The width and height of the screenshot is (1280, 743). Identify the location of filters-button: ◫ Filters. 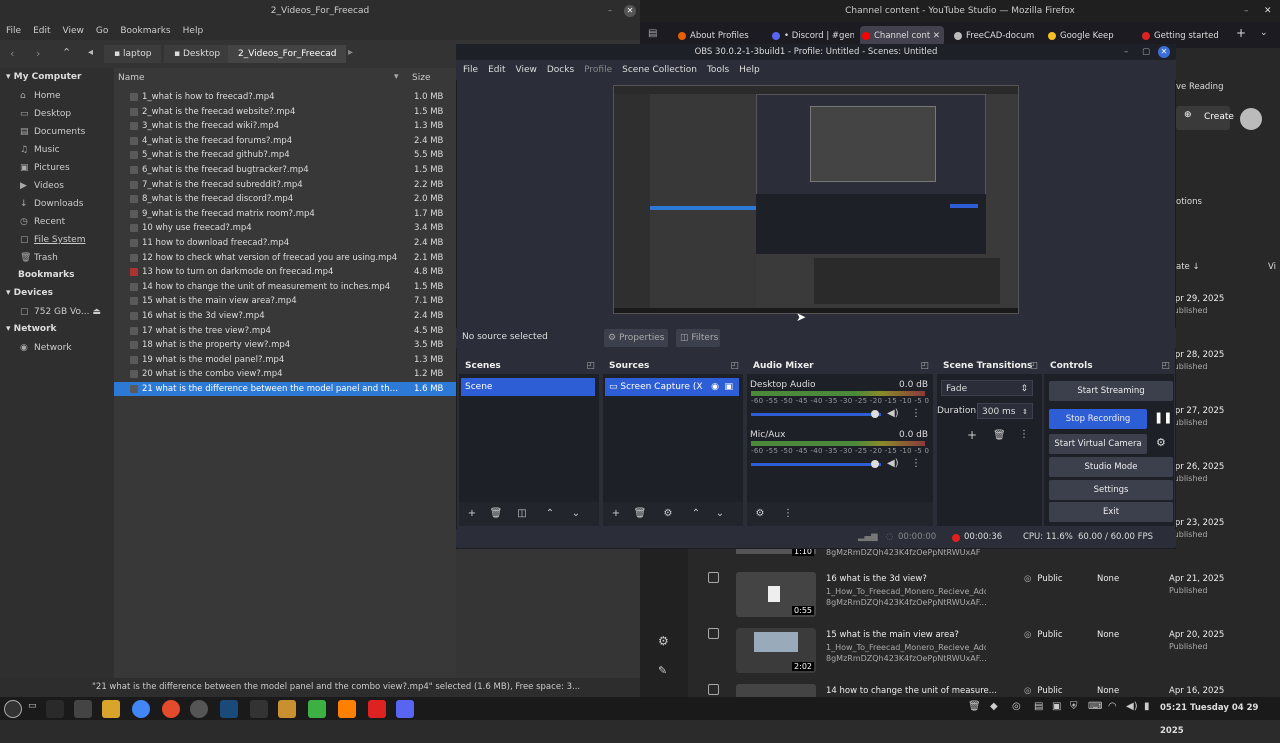
(698, 338).